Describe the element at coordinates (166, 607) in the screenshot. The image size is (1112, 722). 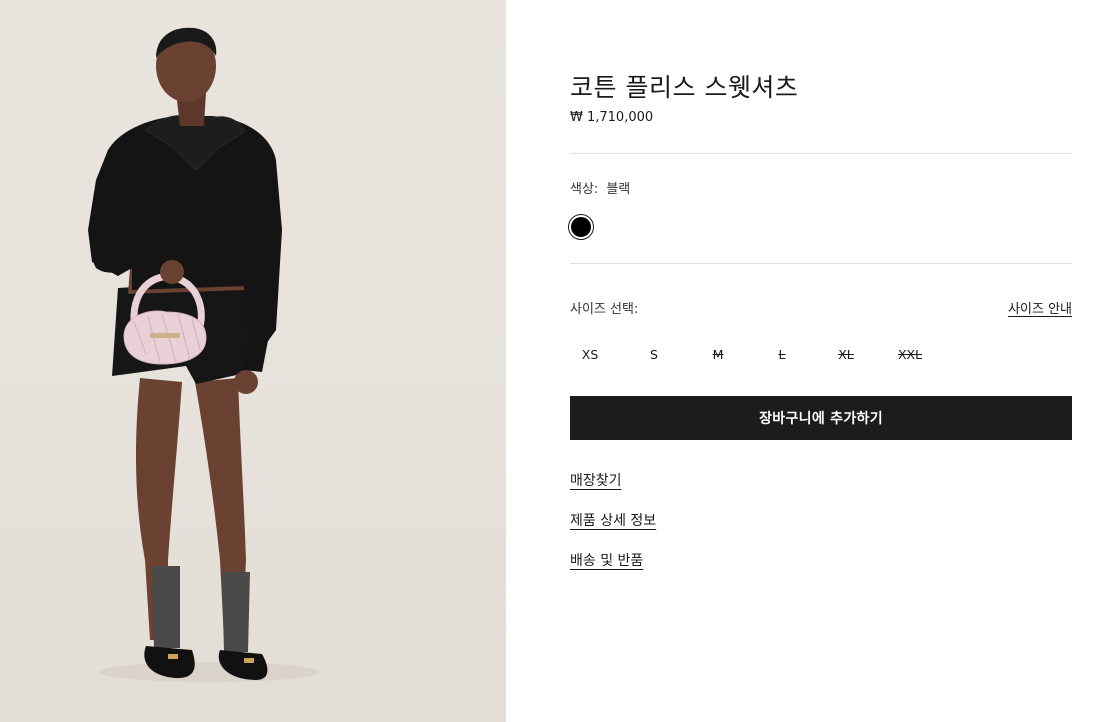
I see `left-sock` at that location.